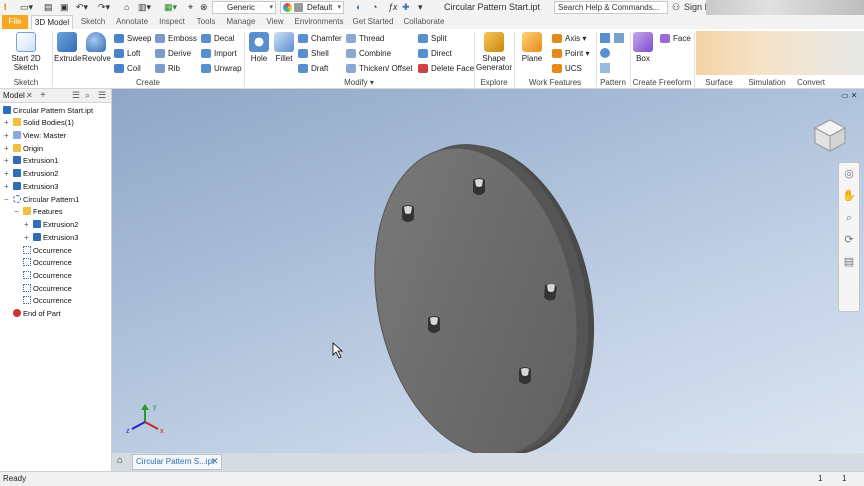 Image resolution: width=864 pixels, height=486 pixels. I want to click on material-dropdown: Generic ▾, so click(244, 7).